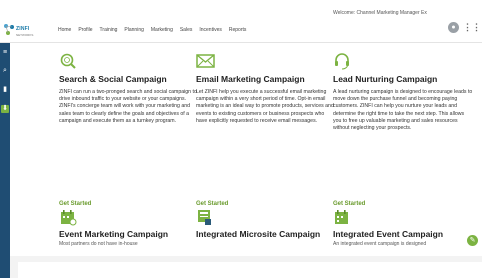 This screenshot has height=278, width=482. Describe the element at coordinates (25, 35) in the screenshot. I see `logo-sub: NETWORKS` at that location.